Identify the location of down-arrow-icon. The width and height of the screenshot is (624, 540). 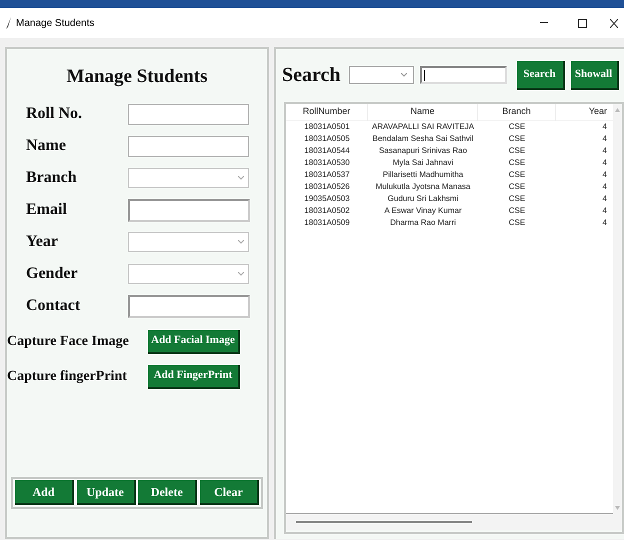
(617, 508).